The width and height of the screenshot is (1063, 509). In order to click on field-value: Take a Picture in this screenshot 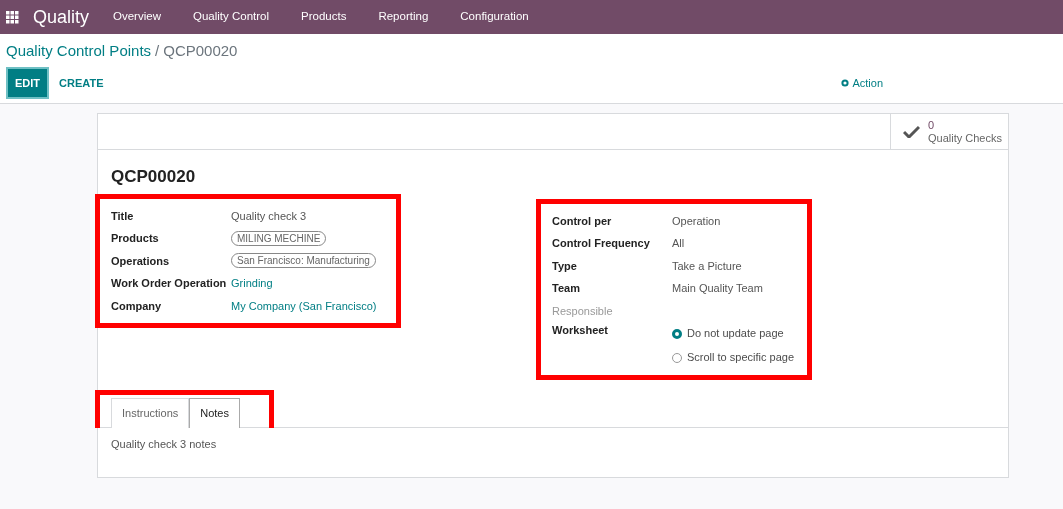, I will do `click(707, 266)`.